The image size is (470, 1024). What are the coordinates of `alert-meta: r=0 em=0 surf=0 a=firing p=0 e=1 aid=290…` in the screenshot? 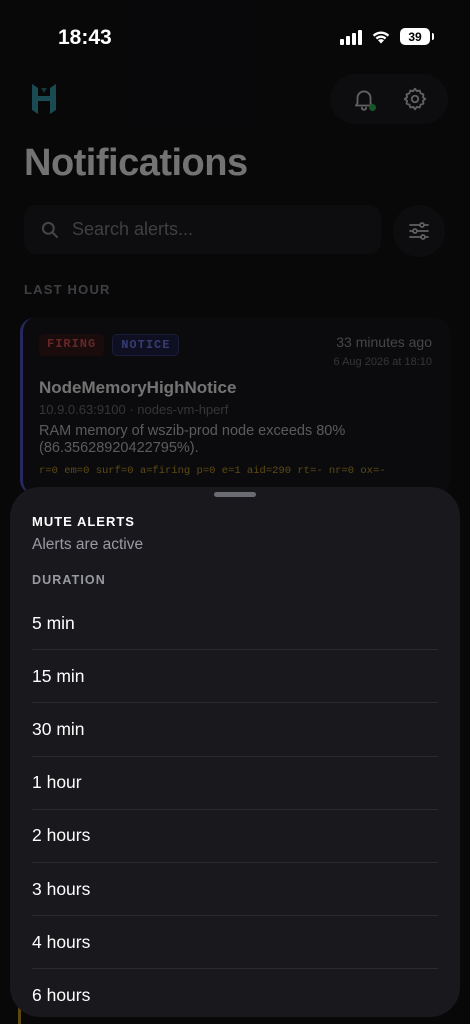 It's located at (212, 471).